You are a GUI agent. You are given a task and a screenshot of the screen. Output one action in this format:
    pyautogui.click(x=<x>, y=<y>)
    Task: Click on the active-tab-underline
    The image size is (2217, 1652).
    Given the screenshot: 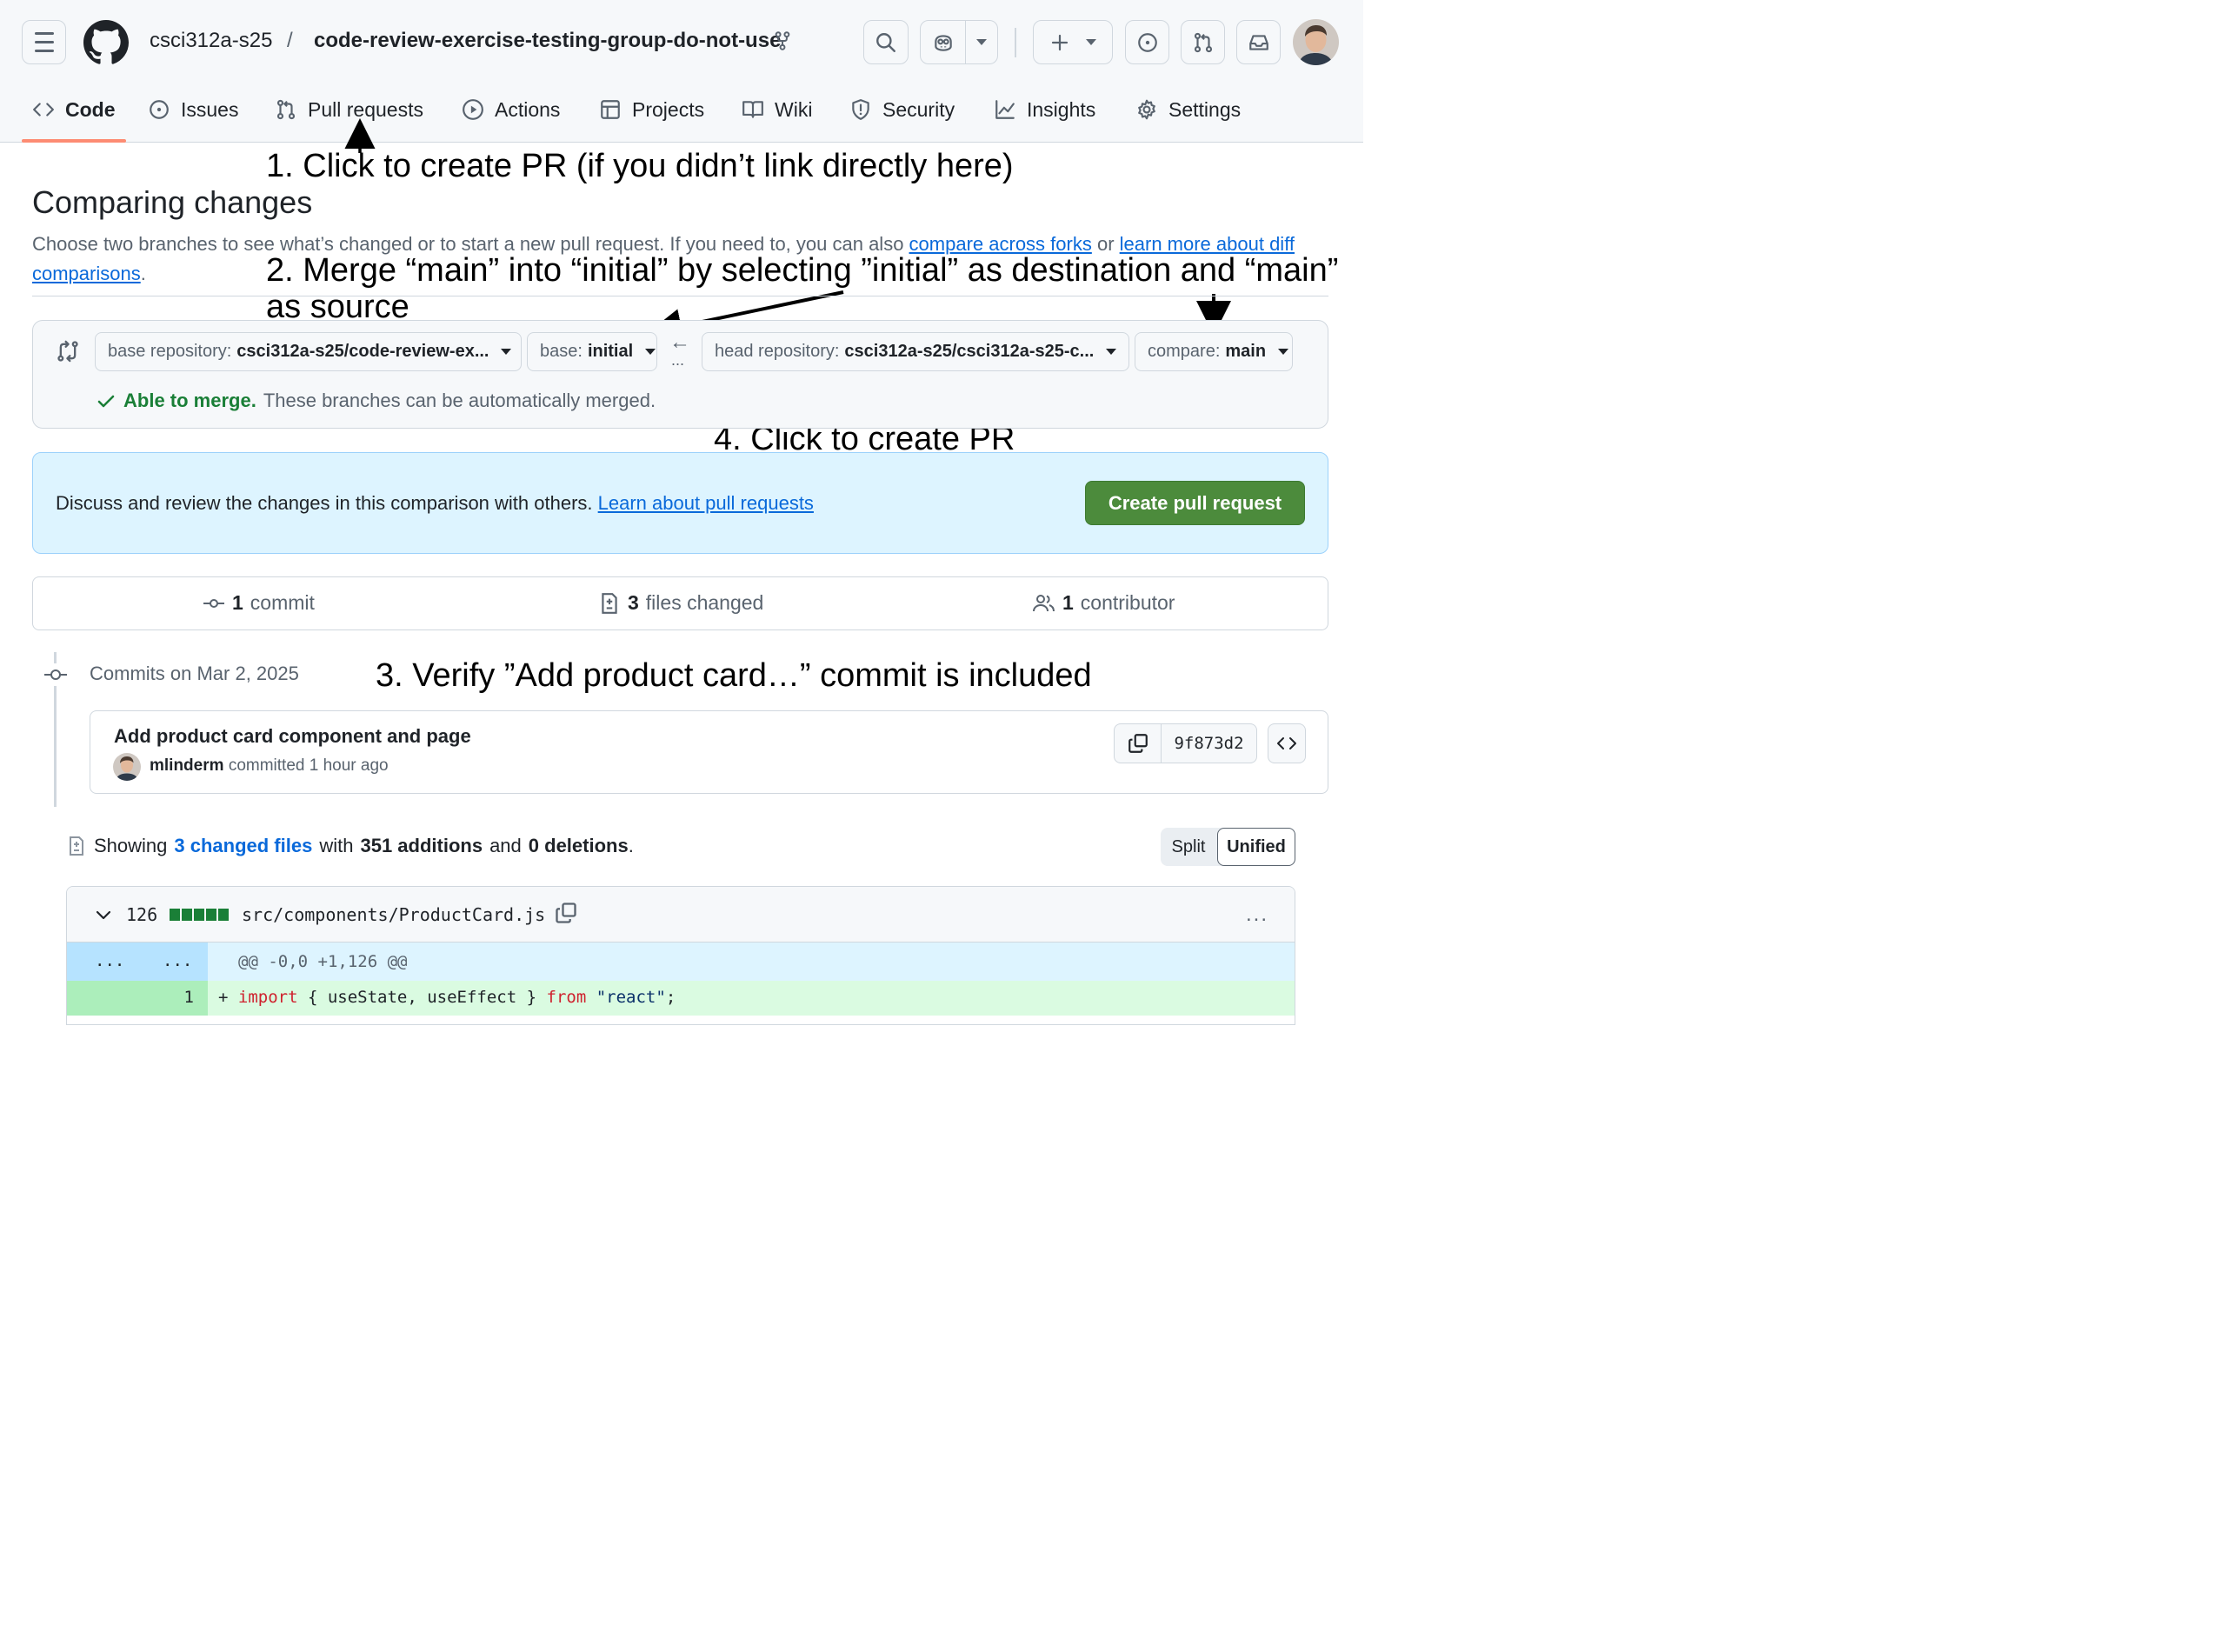 What is the action you would take?
    pyautogui.click(x=74, y=141)
    